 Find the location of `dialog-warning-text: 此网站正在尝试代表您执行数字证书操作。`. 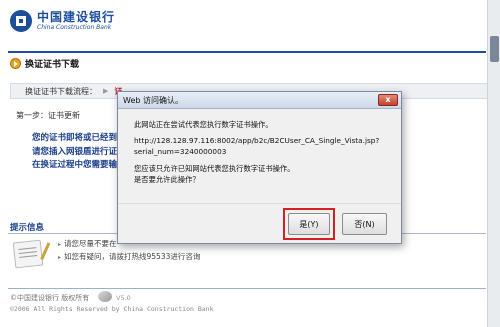

dialog-warning-text: 此网站正在尝试代表您执行数字证书操作。 is located at coordinates (203, 124).